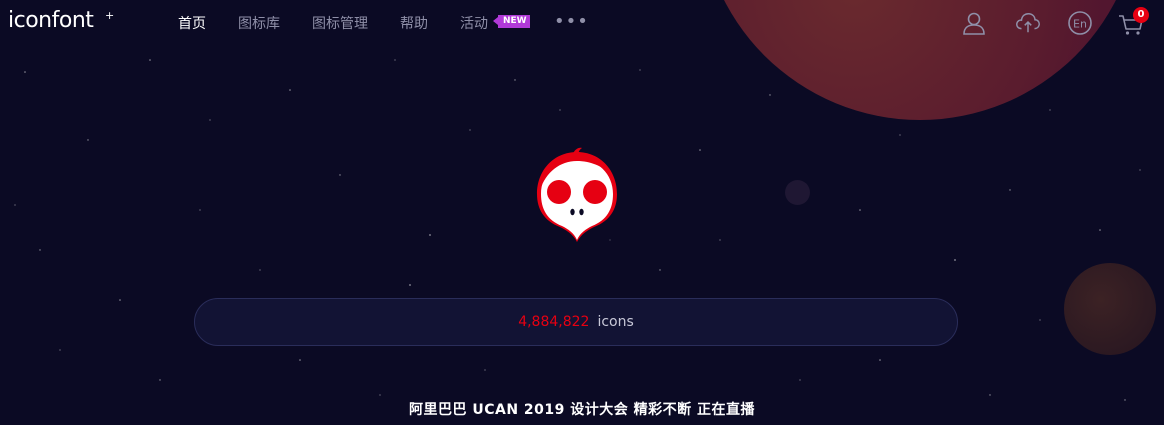  What do you see at coordinates (582, 409) in the screenshot?
I see `ucan-live-banner: 阿里巴巴 UCAN 2019 设计大会 精彩不断 正在直播` at bounding box center [582, 409].